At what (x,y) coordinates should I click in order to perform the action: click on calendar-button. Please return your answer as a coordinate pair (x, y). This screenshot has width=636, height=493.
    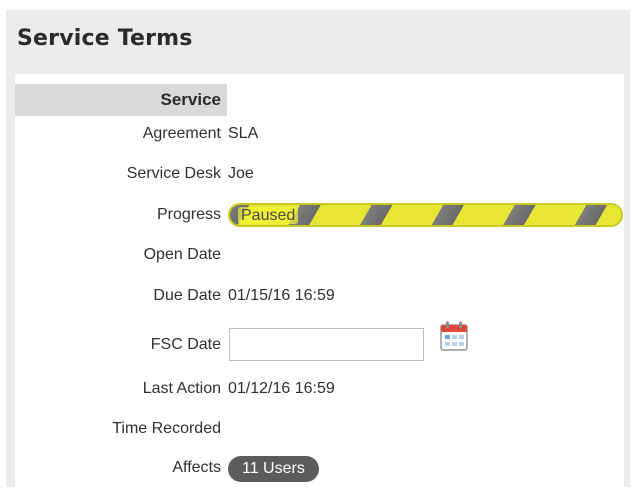
    Looking at the image, I should click on (454, 336).